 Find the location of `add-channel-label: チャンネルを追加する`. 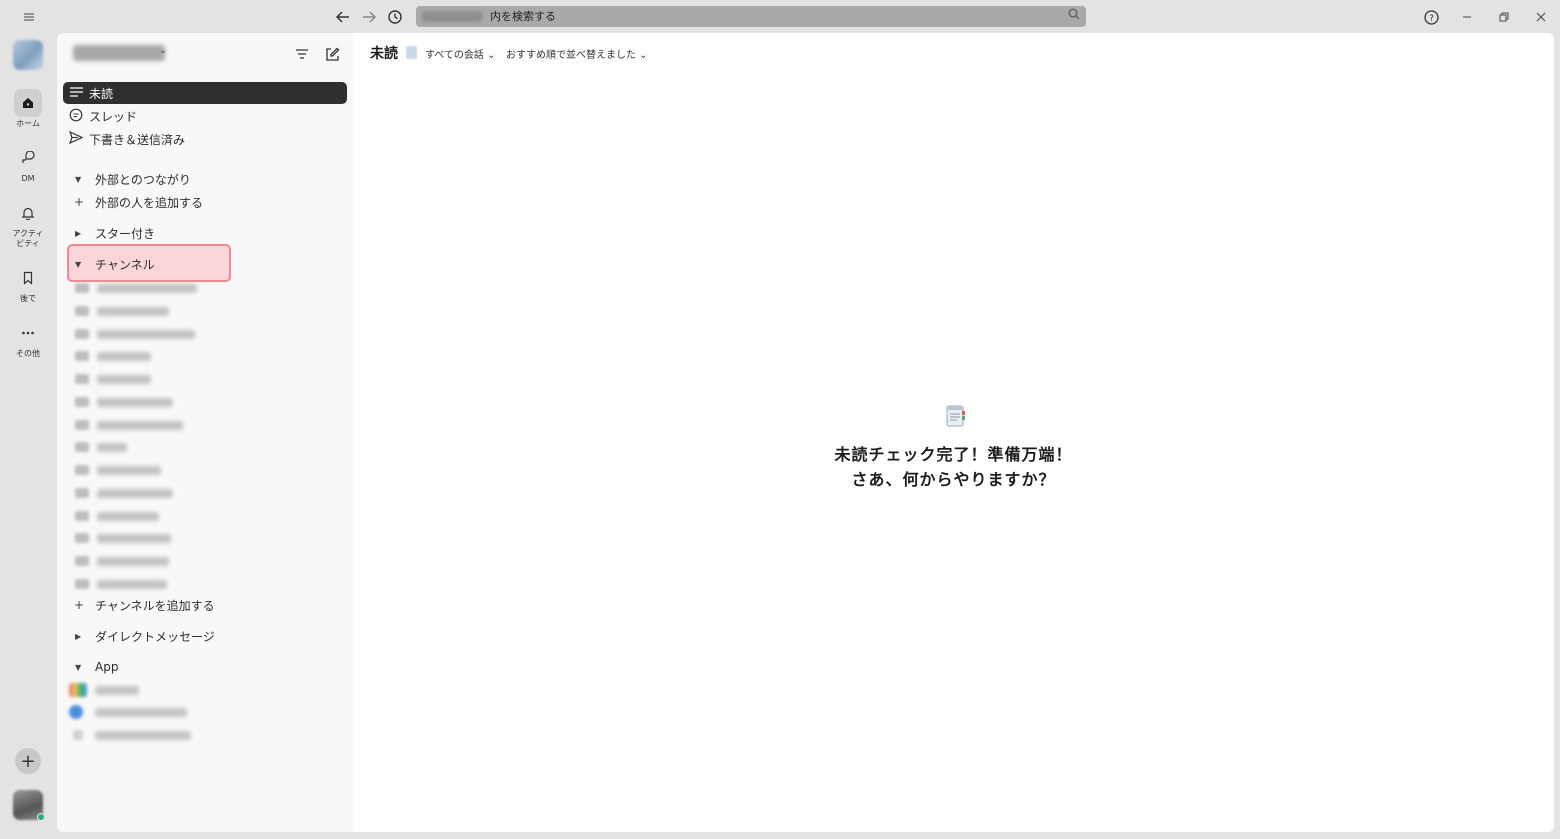

add-channel-label: チャンネルを追加する is located at coordinates (155, 605).